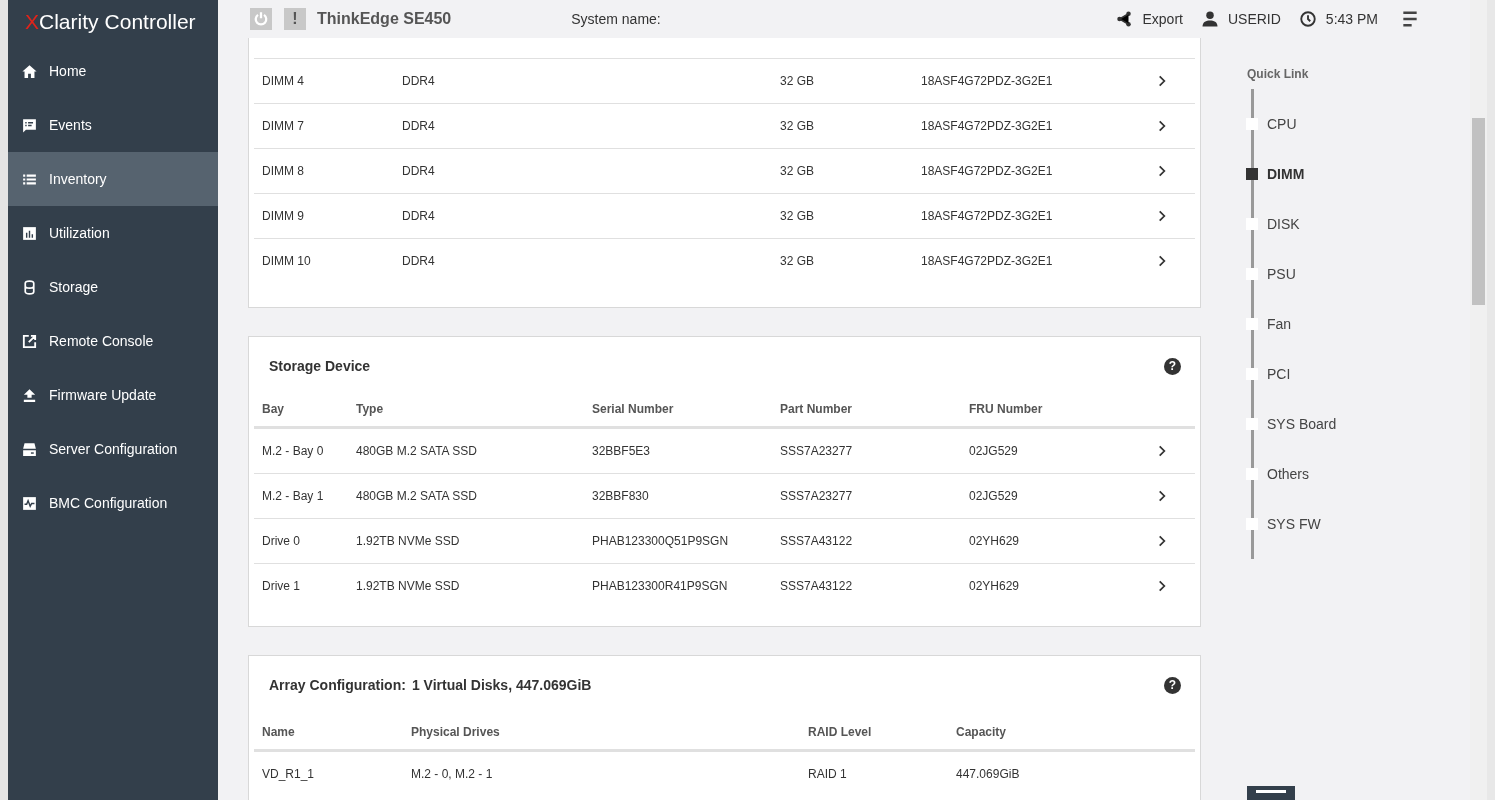 This screenshot has height=800, width=1495. I want to click on table-cell: 32BBF5E3, so click(678, 450).